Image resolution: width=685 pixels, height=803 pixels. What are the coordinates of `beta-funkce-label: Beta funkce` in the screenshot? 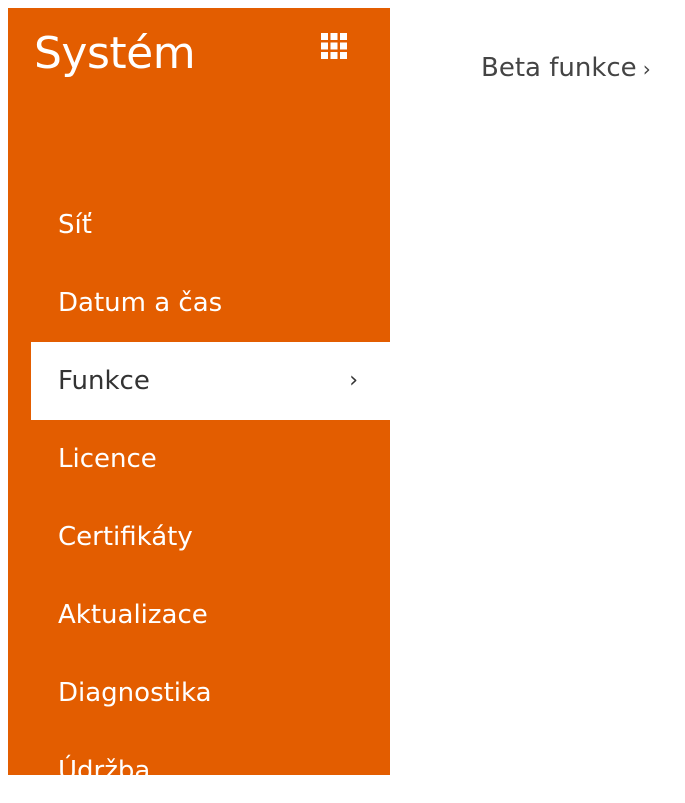 It's located at (559, 68).